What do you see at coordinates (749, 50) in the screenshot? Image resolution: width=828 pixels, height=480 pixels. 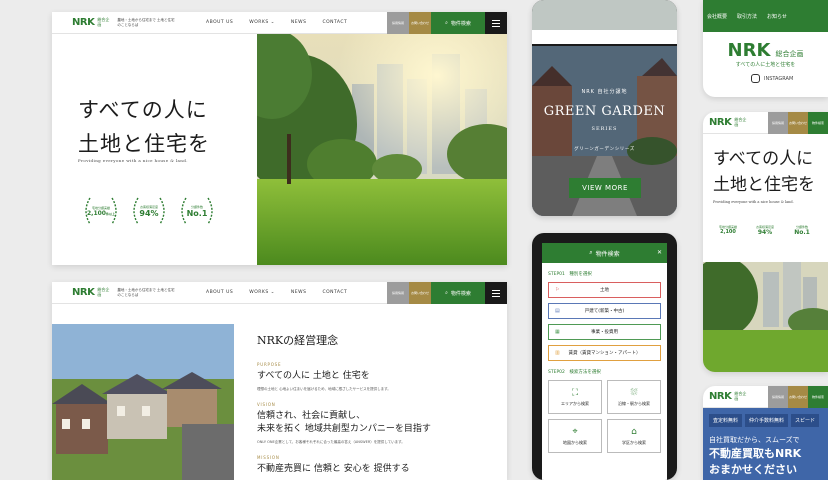 I see `footer-logo-mark: NRK` at bounding box center [749, 50].